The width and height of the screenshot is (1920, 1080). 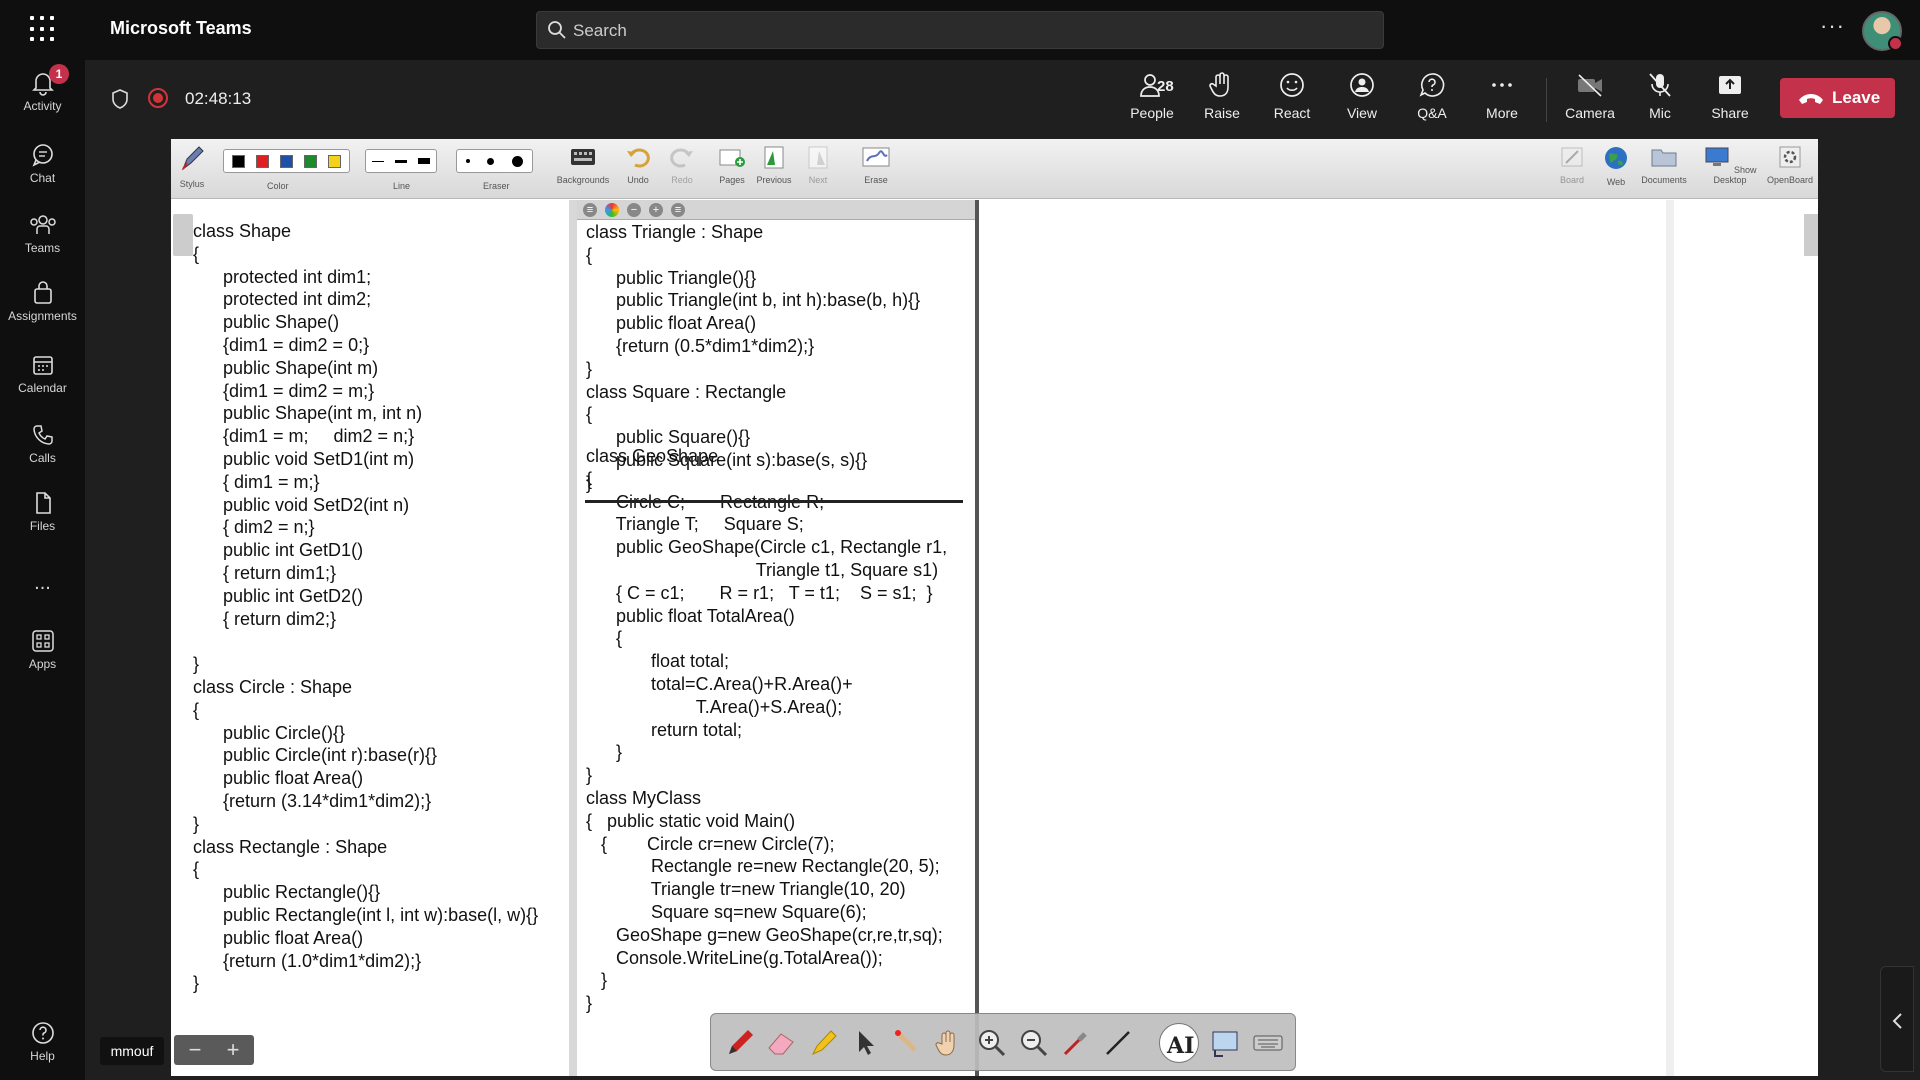 I want to click on mic-button: Mic, so click(x=1660, y=95).